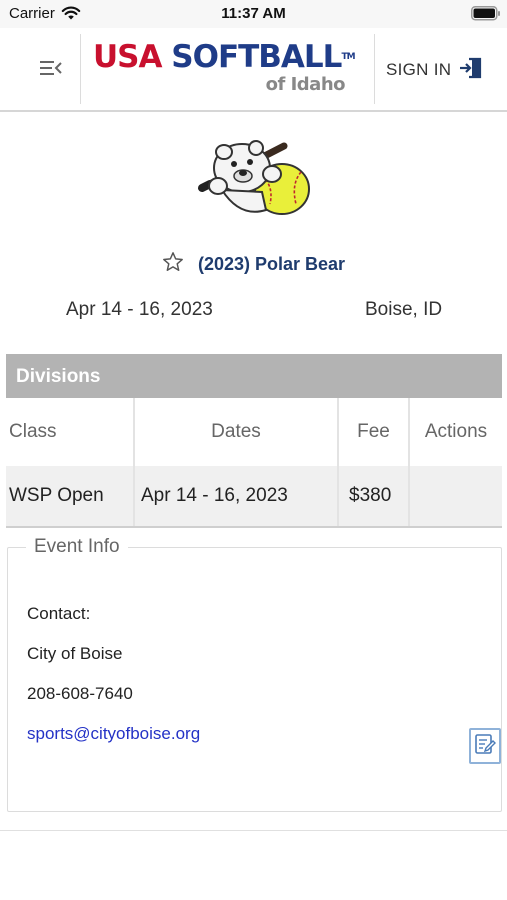 The image size is (507, 900). I want to click on table-header-row: Class Dates Fee Actions, so click(254, 432).